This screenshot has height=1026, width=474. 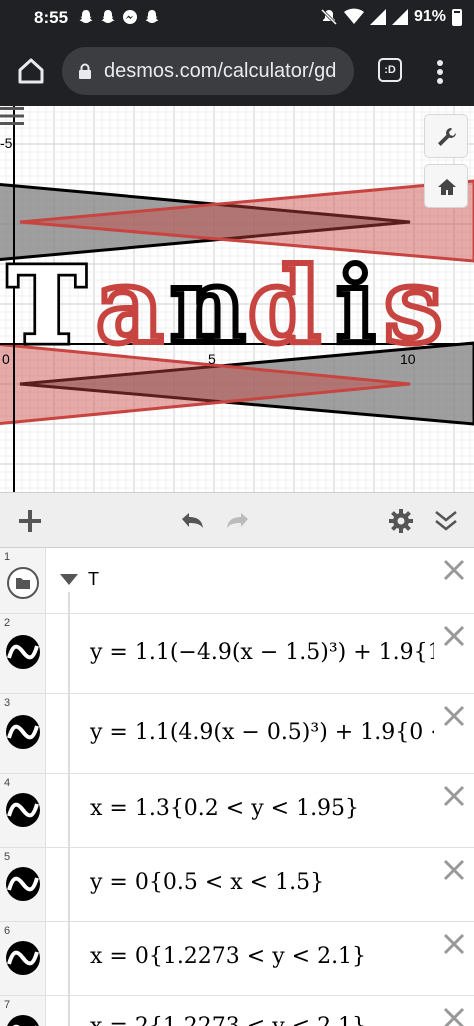 What do you see at coordinates (262, 652) in the screenshot?
I see `expression-math: y = 1.1(−4.9(x − 1.5)³) + 1.9{1` at bounding box center [262, 652].